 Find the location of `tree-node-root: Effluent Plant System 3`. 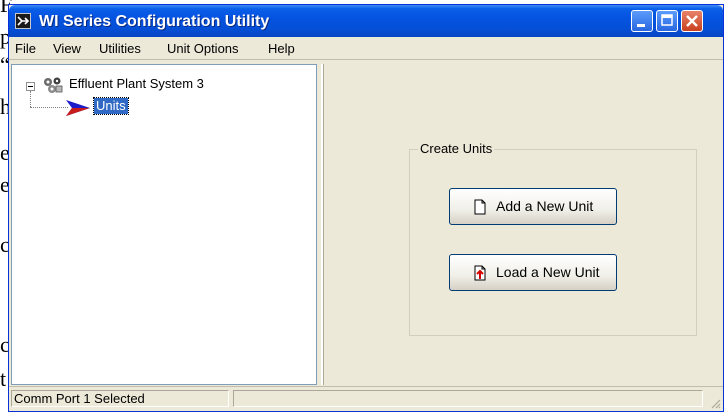

tree-node-root: Effluent Plant System 3 is located at coordinates (136, 83).